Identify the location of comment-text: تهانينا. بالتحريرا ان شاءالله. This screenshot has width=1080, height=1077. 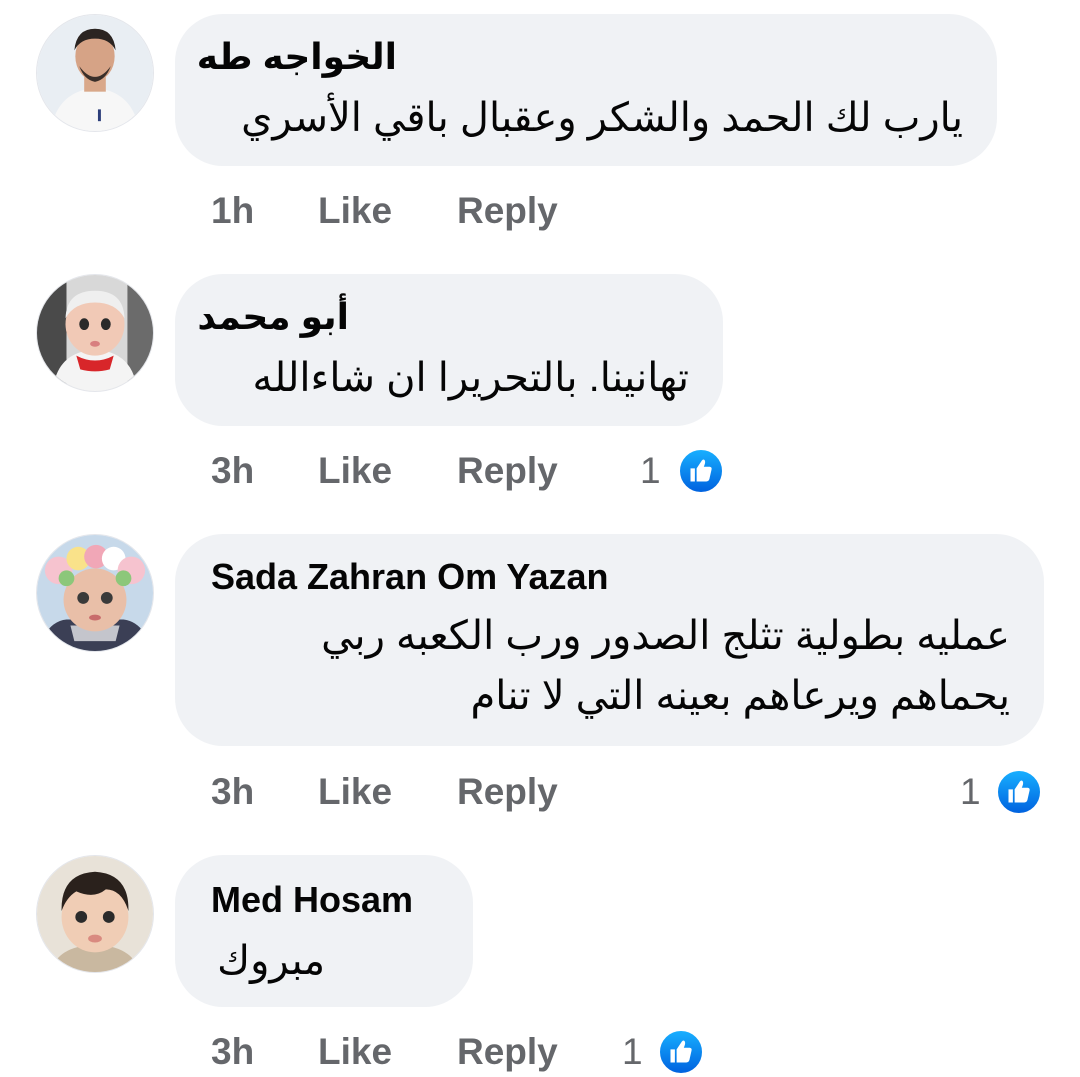
(470, 378).